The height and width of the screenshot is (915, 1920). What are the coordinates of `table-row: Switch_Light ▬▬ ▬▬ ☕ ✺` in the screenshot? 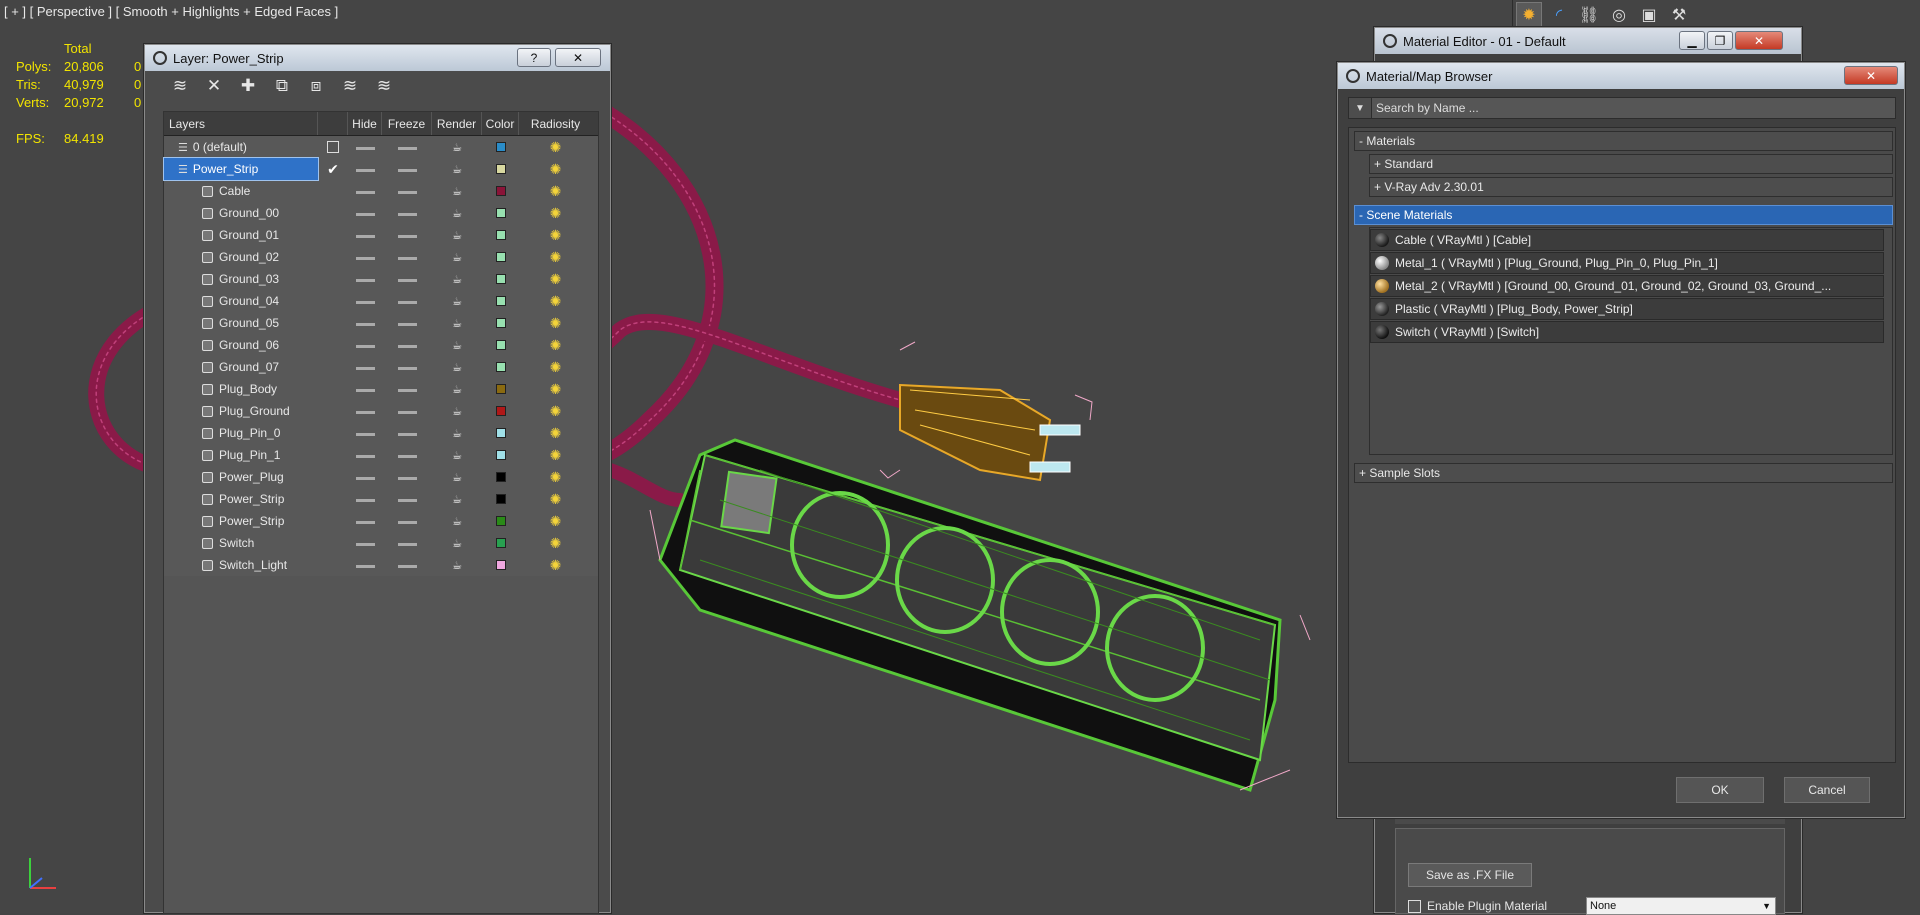 It's located at (381, 565).